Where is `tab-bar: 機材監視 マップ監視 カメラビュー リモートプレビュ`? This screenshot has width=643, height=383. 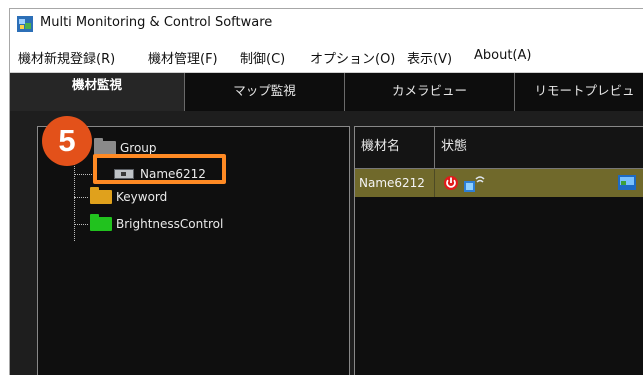
tab-bar: 機材監視 マップ監視 カメラビュー リモートプレビュ is located at coordinates (326, 92).